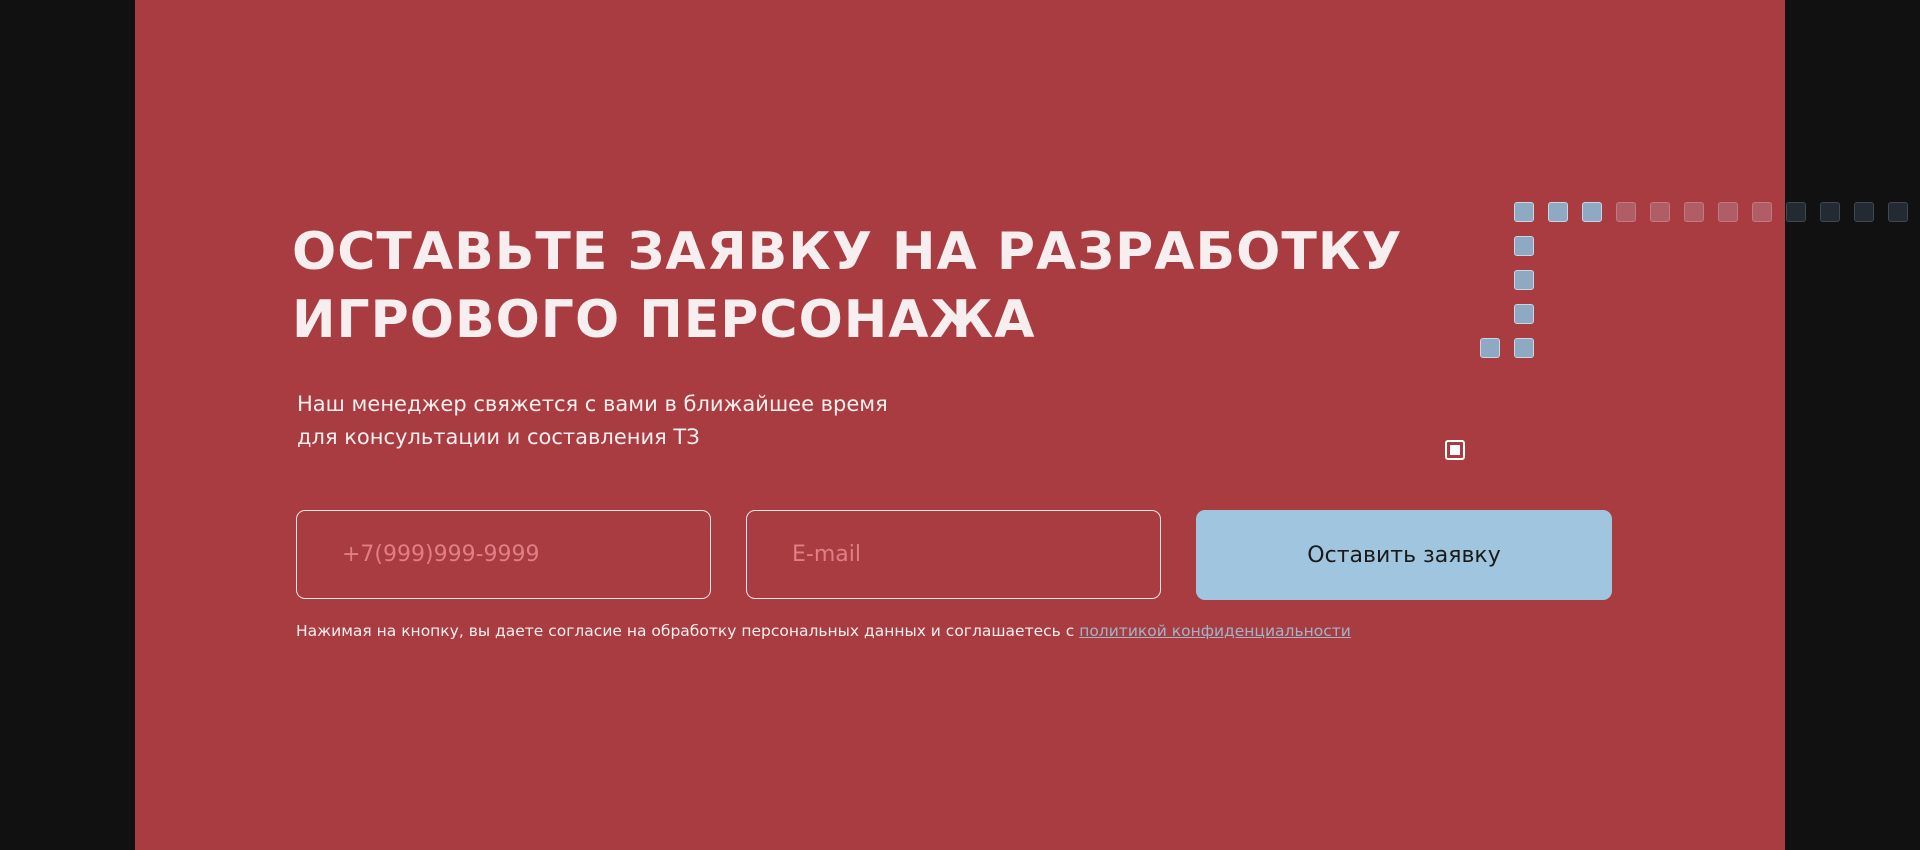 This screenshot has width=1920, height=850. I want to click on title-line-1: ОСТАВЬТЕ ЗАЯВКУ НА РАЗРАБОТКУ, so click(847, 252).